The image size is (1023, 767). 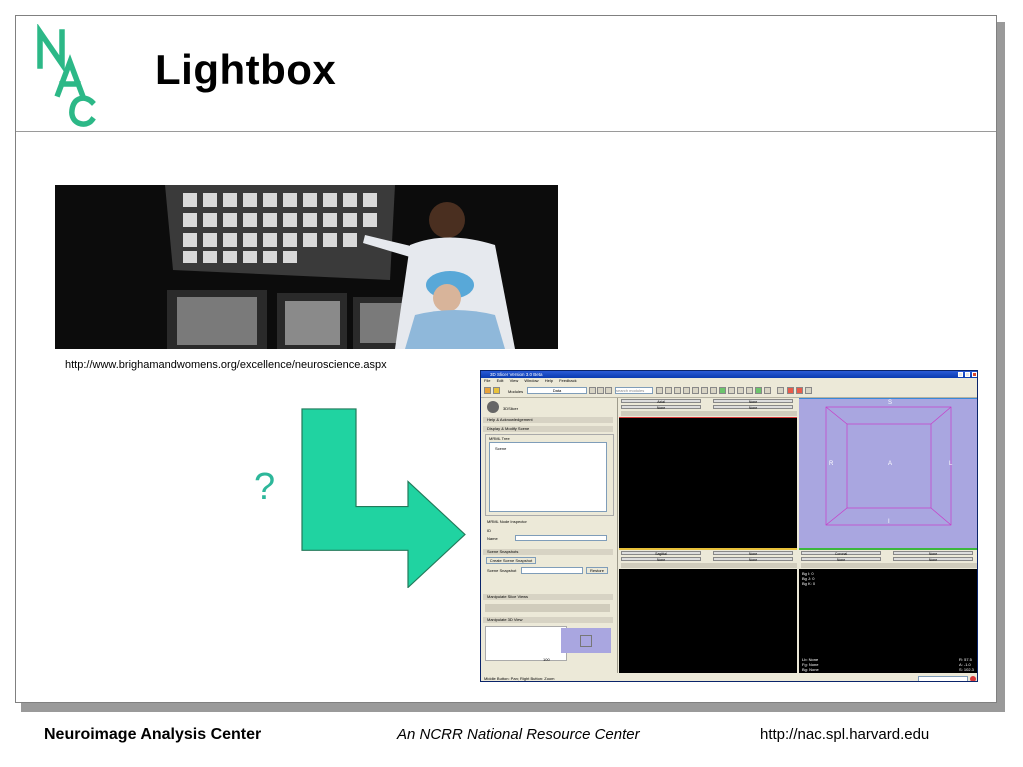 I want to click on home-icon, so click(x=487, y=390).